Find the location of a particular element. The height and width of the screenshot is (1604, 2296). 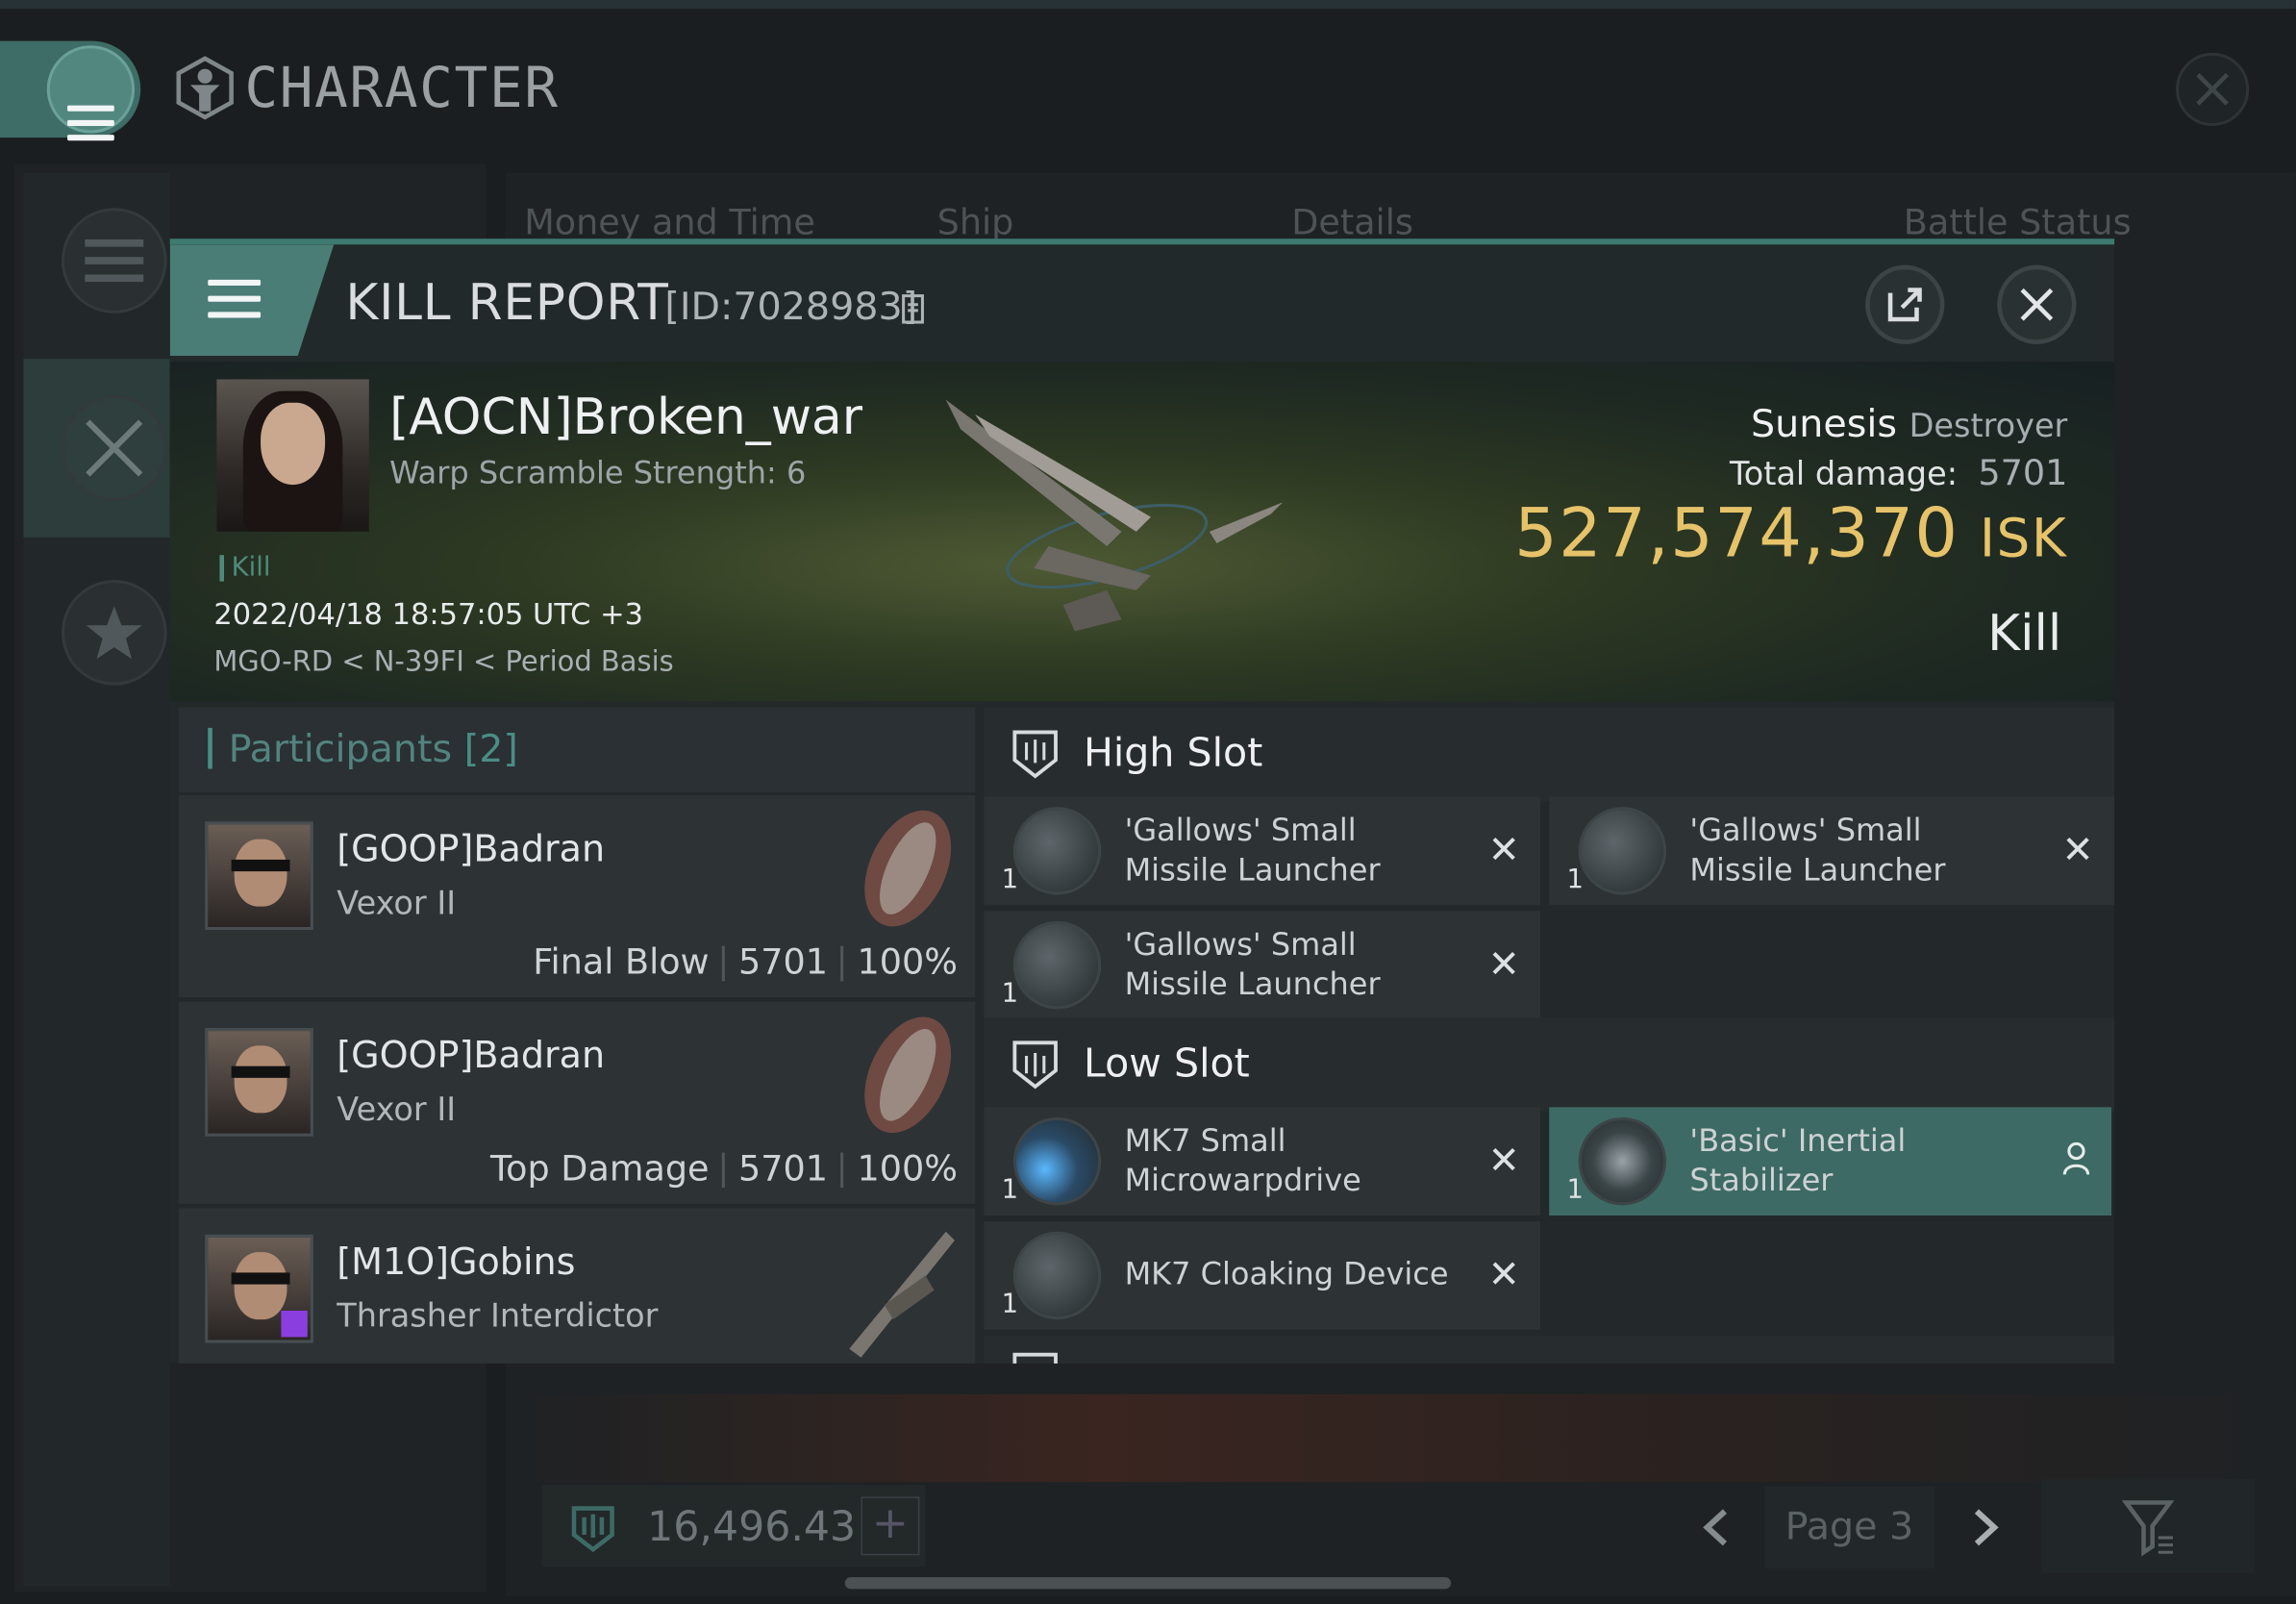

add-button: + is located at coordinates (890, 1526).